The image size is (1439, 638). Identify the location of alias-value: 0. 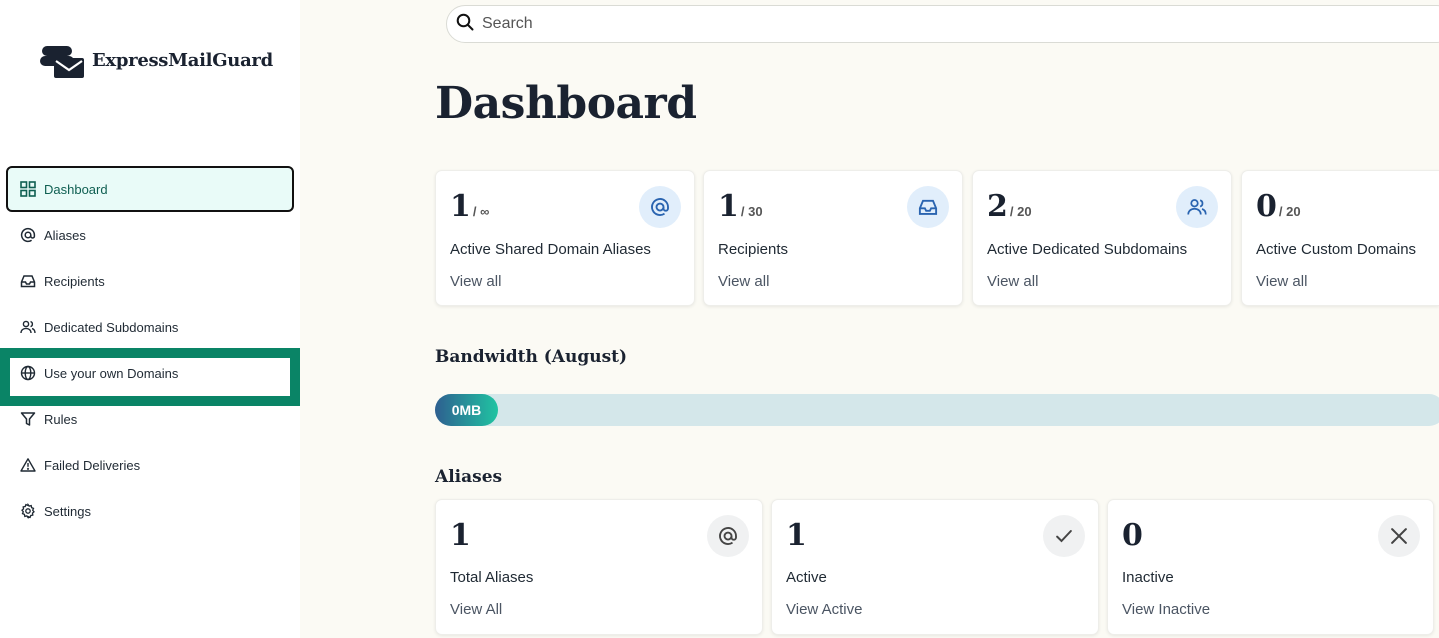
(1132, 535).